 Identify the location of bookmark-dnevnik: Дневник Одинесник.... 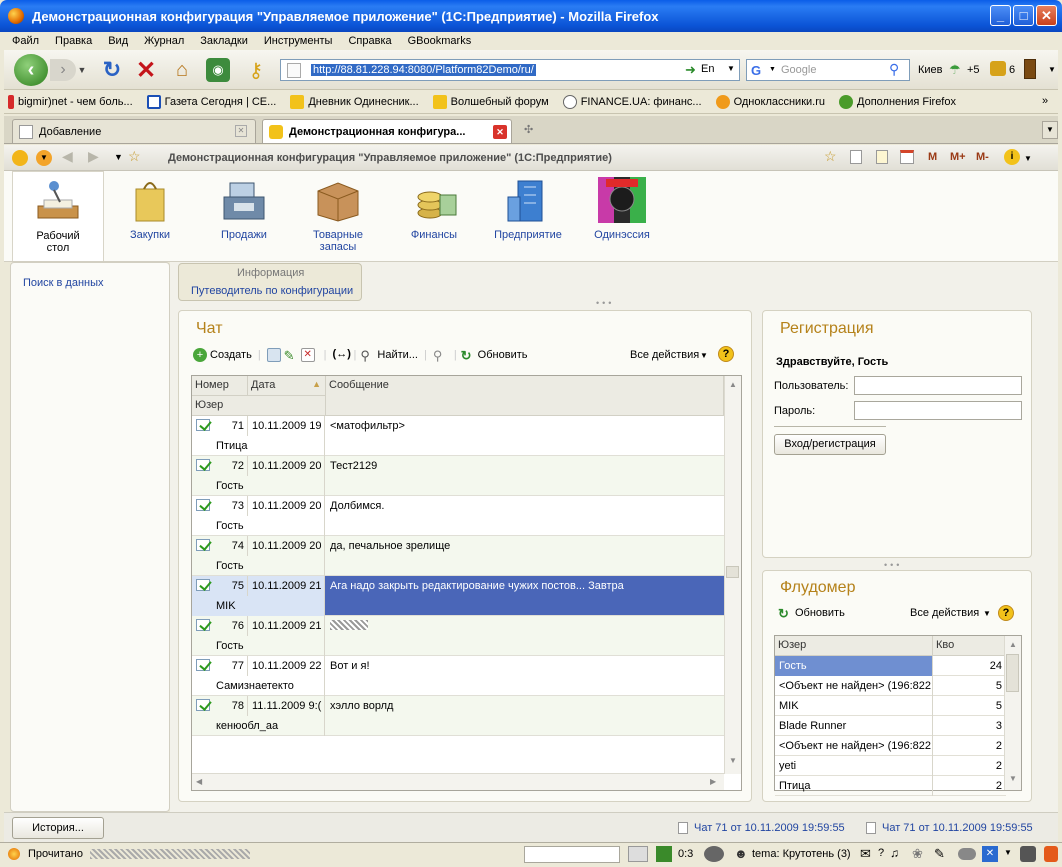
(354, 101).